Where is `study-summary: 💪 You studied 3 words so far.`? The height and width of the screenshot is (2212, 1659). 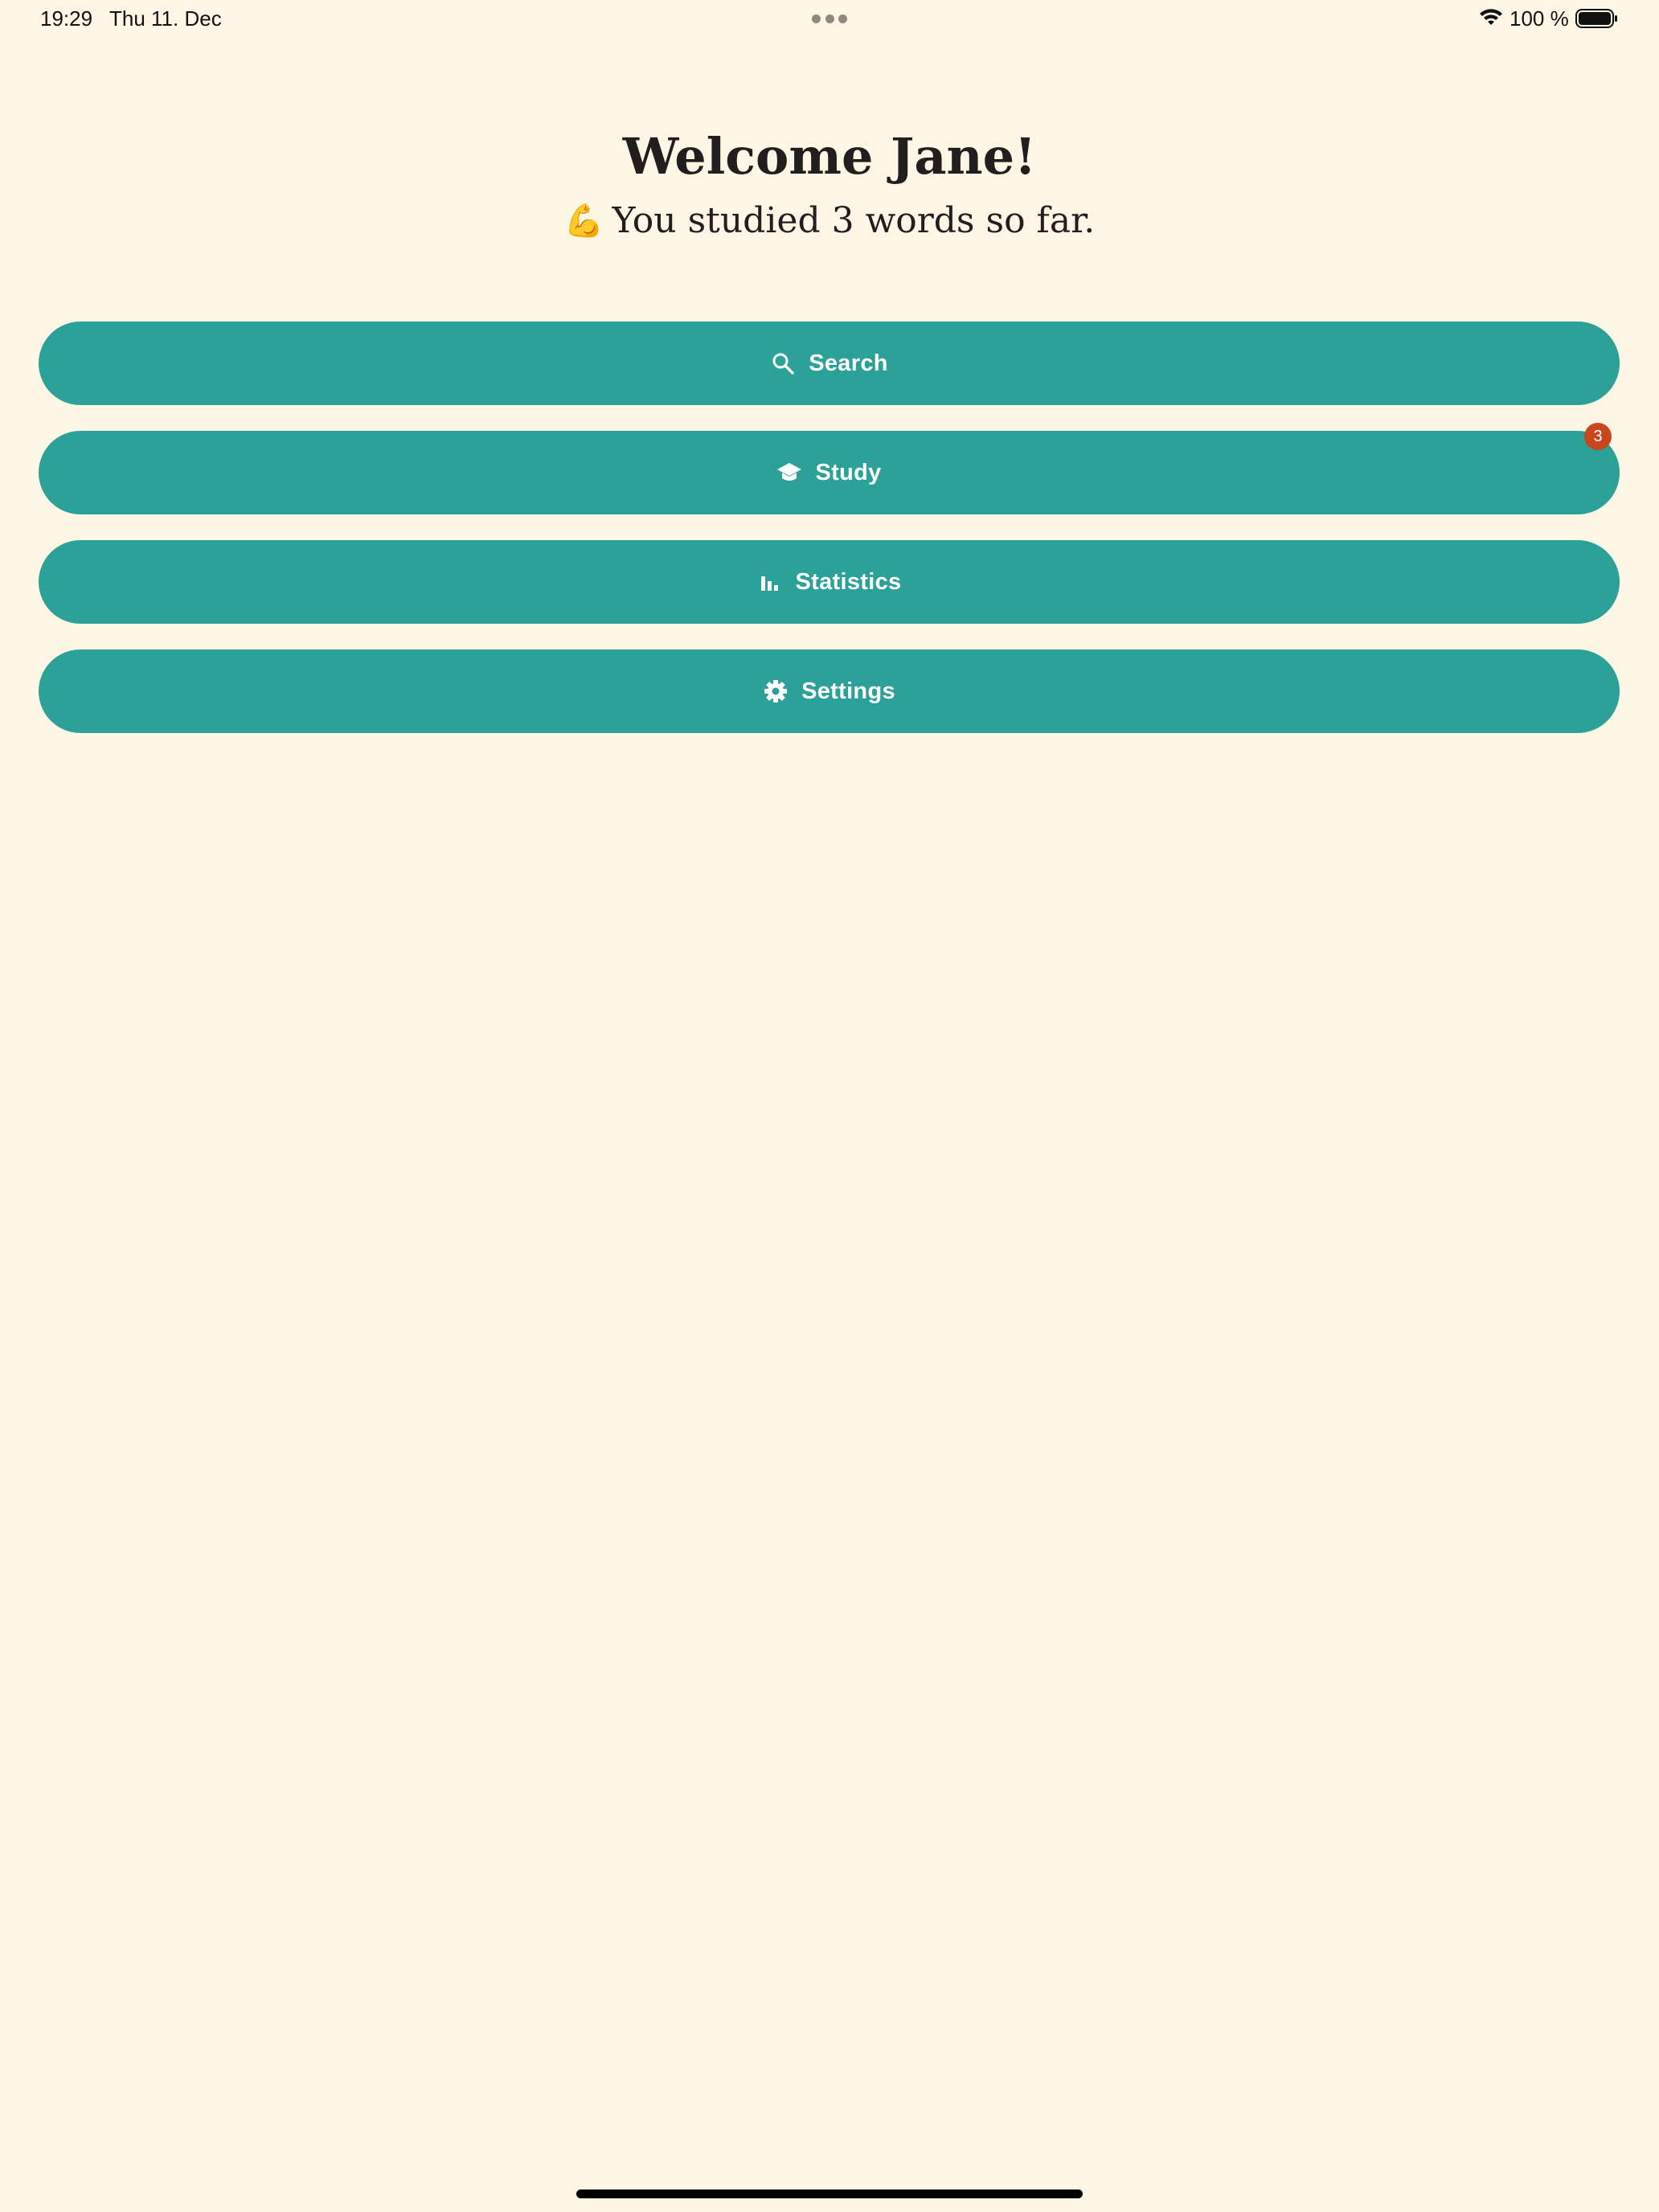 study-summary: 💪 You studied 3 words so far. is located at coordinates (829, 221).